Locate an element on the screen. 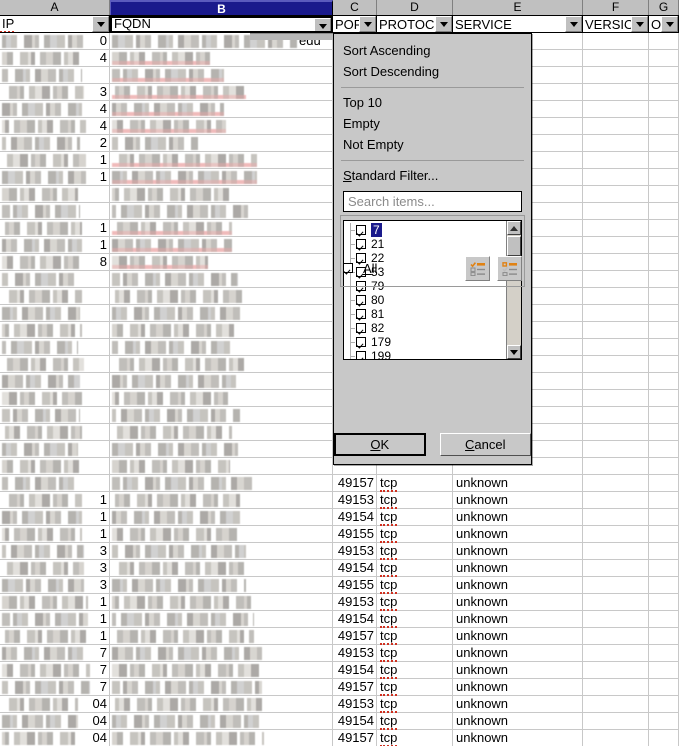 This screenshot has height=746, width=679. menu-item-sort-ascending: Sort Ascending is located at coordinates (432, 50).